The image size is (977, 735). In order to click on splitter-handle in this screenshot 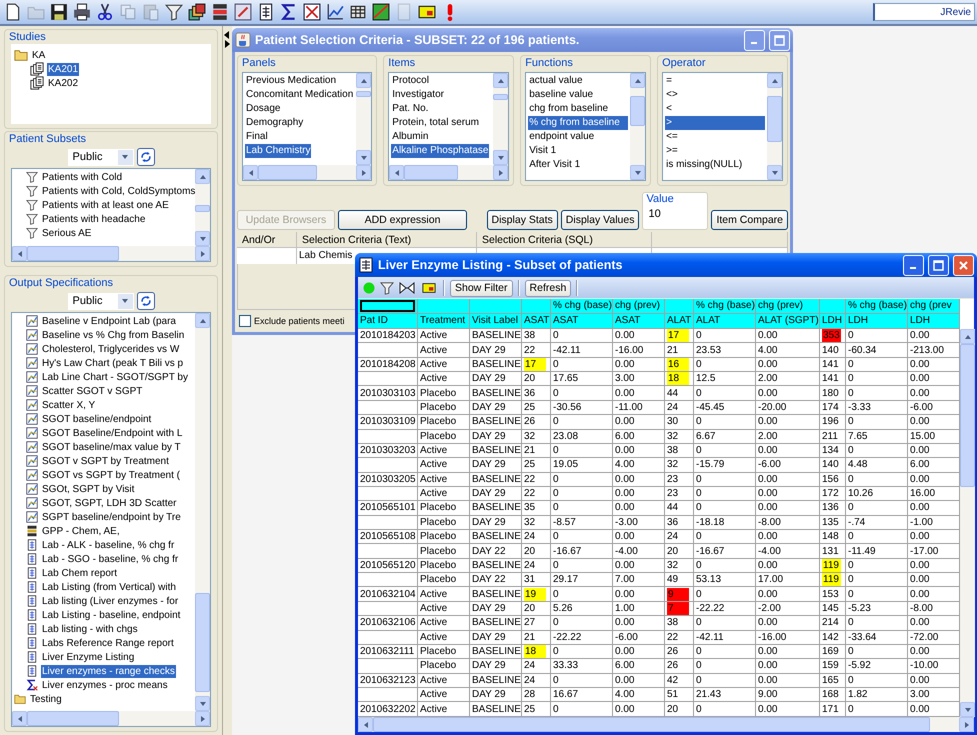, I will do `click(227, 380)`.